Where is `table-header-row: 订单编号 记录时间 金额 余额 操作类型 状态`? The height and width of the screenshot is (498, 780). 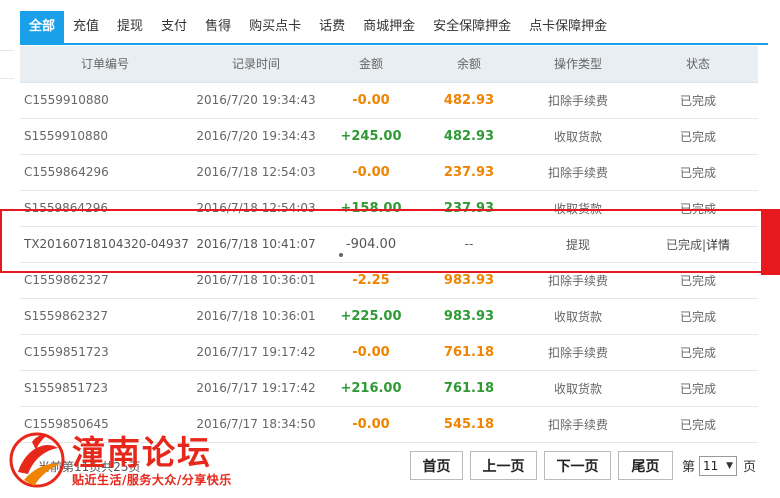 table-header-row: 订单编号 记录时间 金额 余额 操作类型 状态 is located at coordinates (389, 64).